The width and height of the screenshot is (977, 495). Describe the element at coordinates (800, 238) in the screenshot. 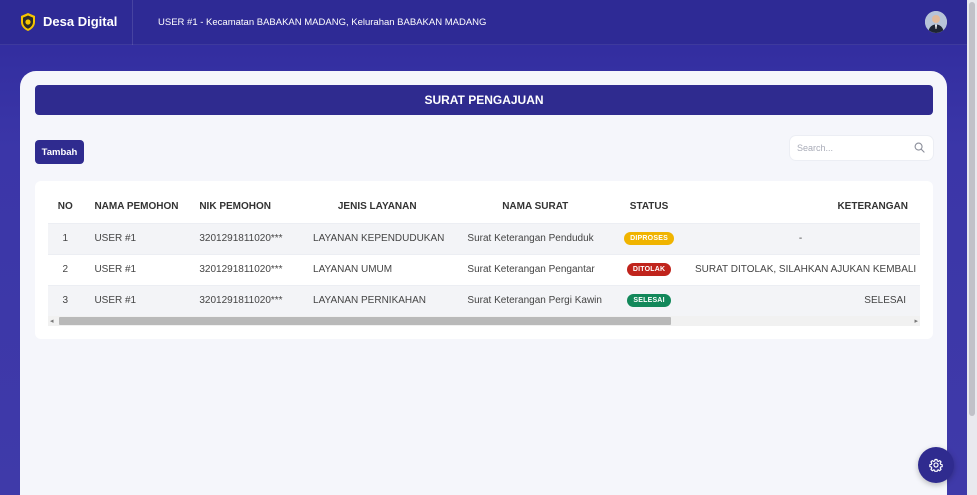

I see `cell-keterangan: -` at that location.